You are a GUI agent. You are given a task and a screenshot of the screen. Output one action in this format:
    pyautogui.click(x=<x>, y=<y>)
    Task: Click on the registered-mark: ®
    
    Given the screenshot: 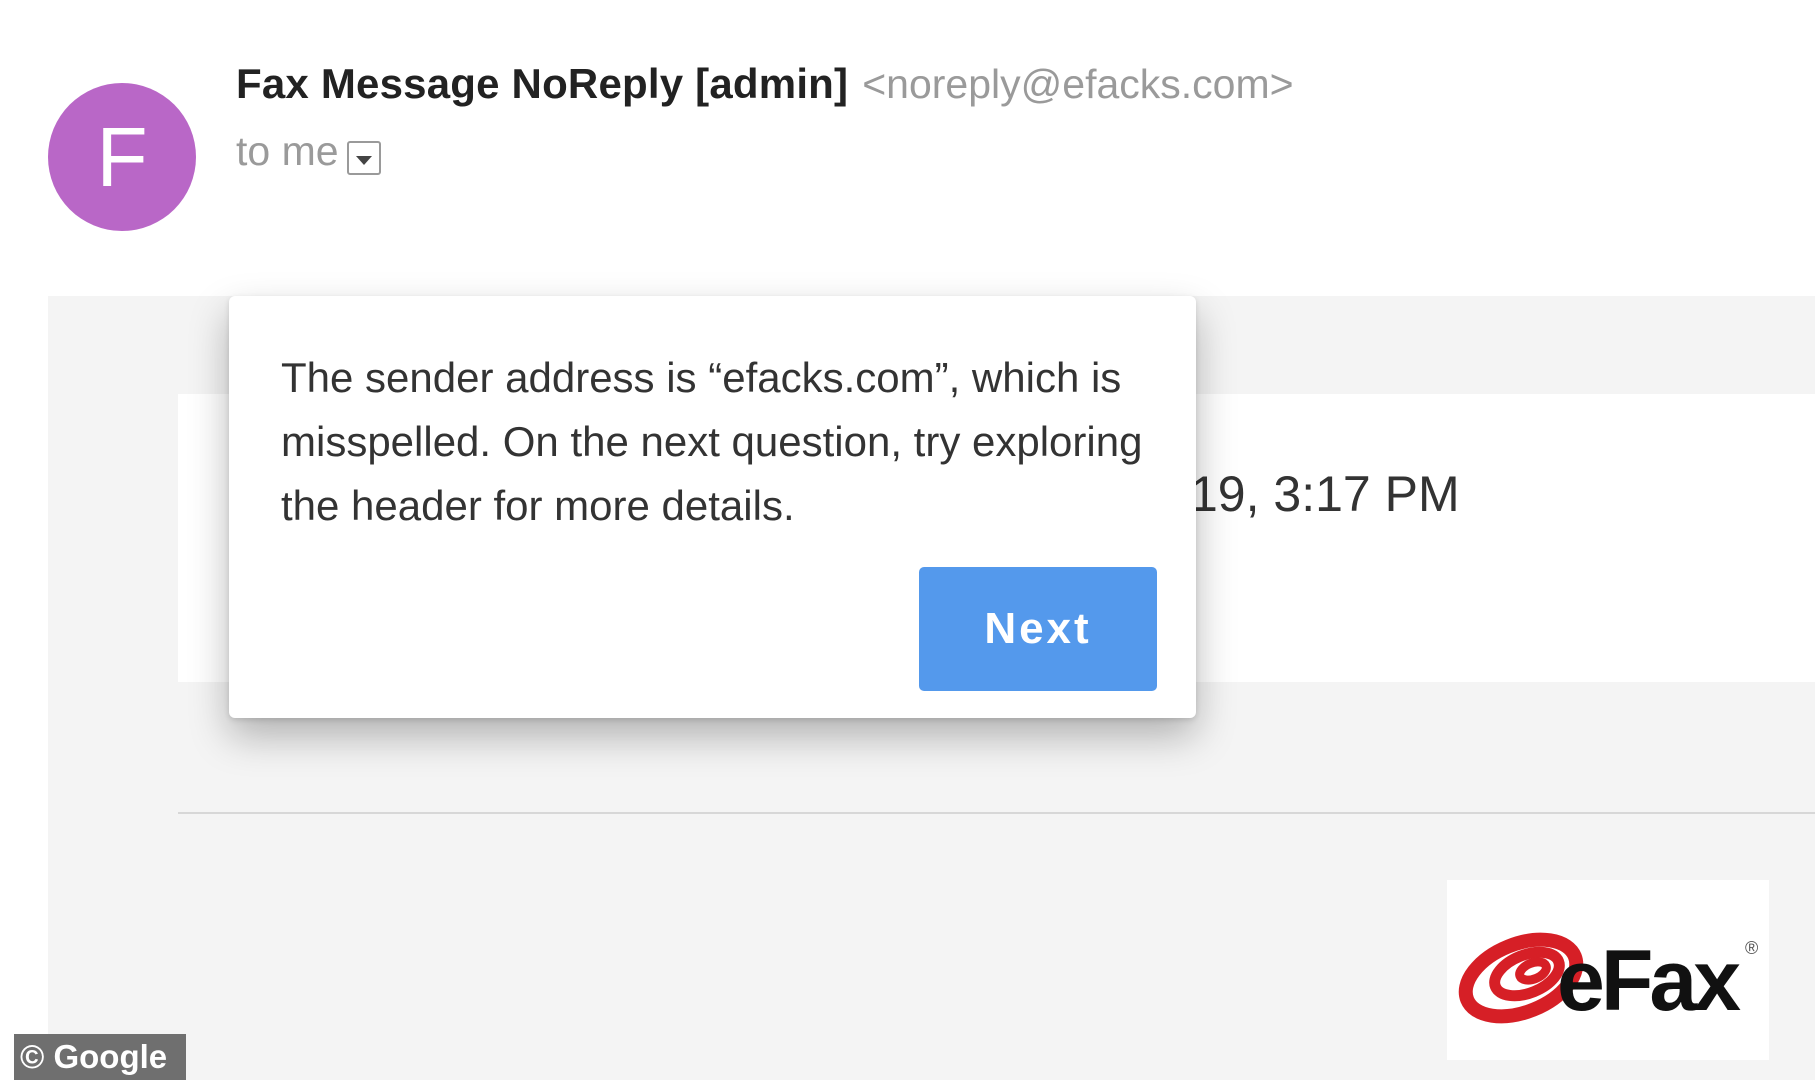 What is the action you would take?
    pyautogui.click(x=1751, y=948)
    